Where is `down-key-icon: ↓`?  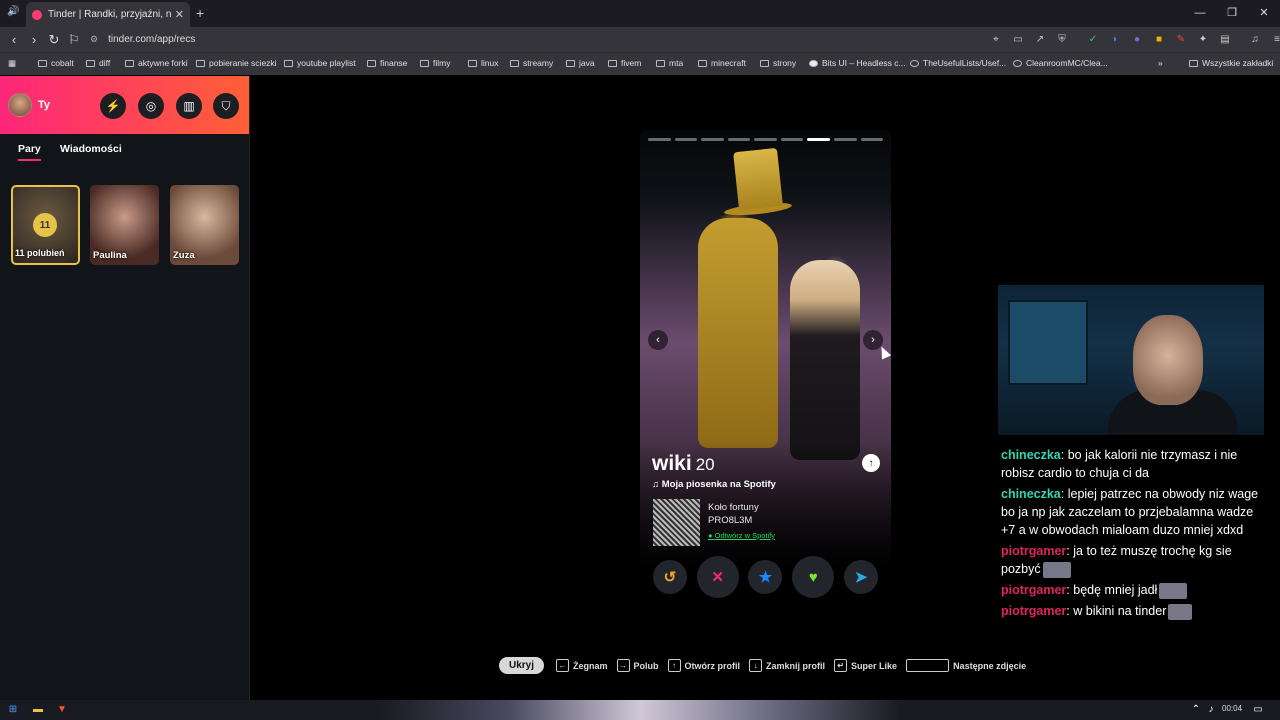
down-key-icon: ↓ is located at coordinates (756, 665).